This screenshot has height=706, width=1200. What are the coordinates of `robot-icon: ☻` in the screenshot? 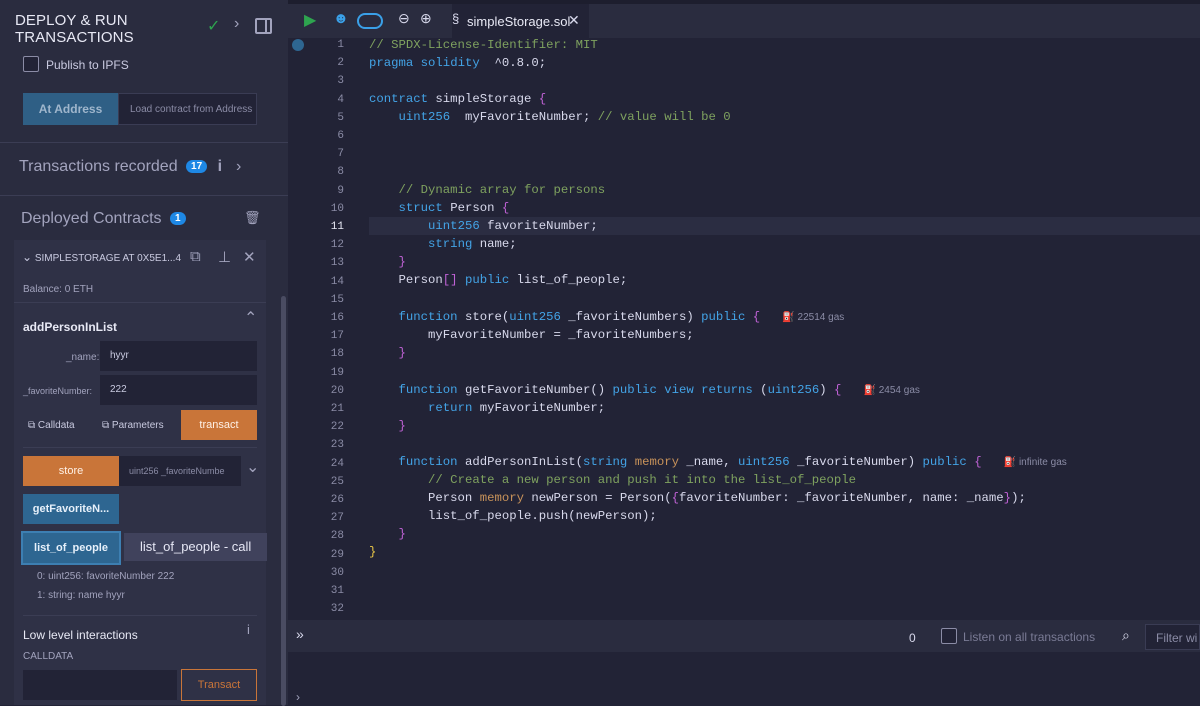 It's located at (341, 18).